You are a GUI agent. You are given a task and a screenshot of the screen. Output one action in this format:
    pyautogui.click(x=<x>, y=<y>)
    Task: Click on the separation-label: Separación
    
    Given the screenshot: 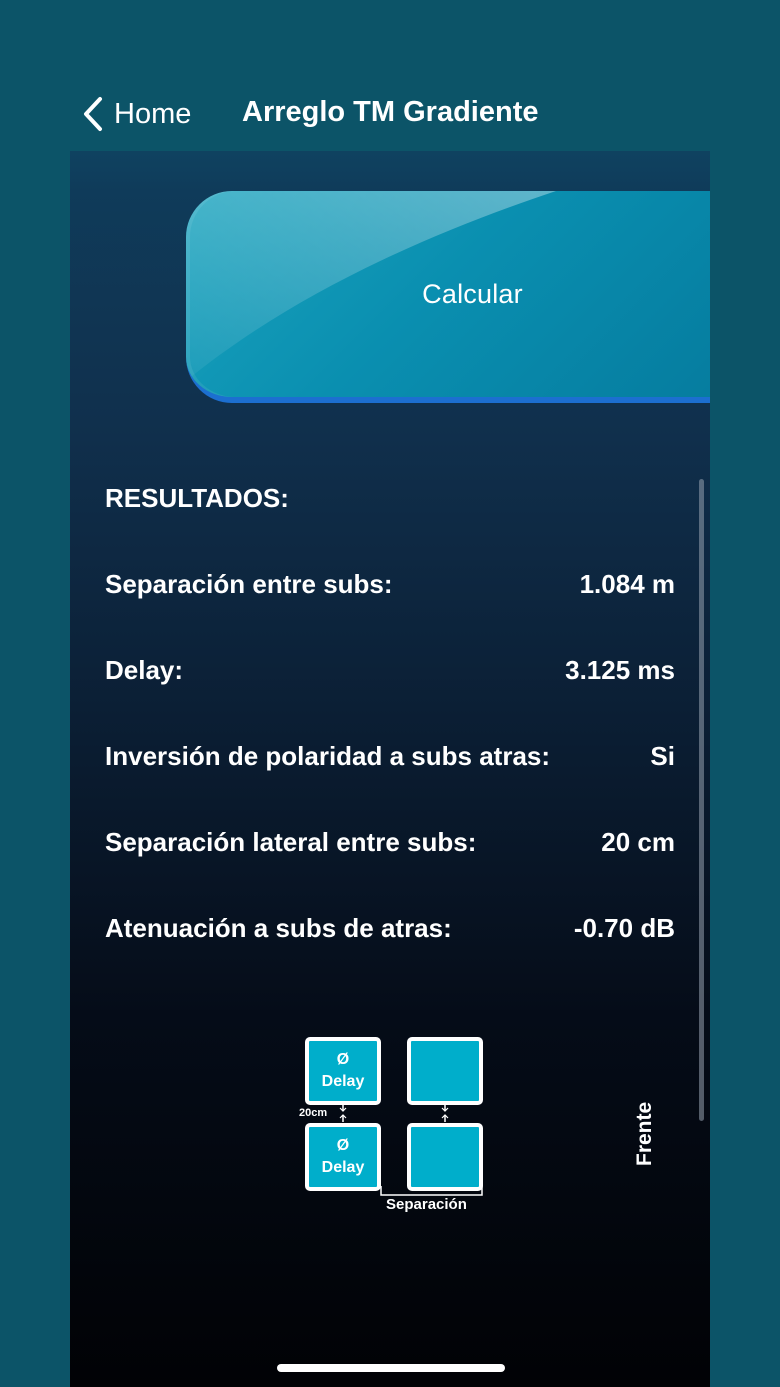 What is the action you would take?
    pyautogui.click(x=426, y=1204)
    